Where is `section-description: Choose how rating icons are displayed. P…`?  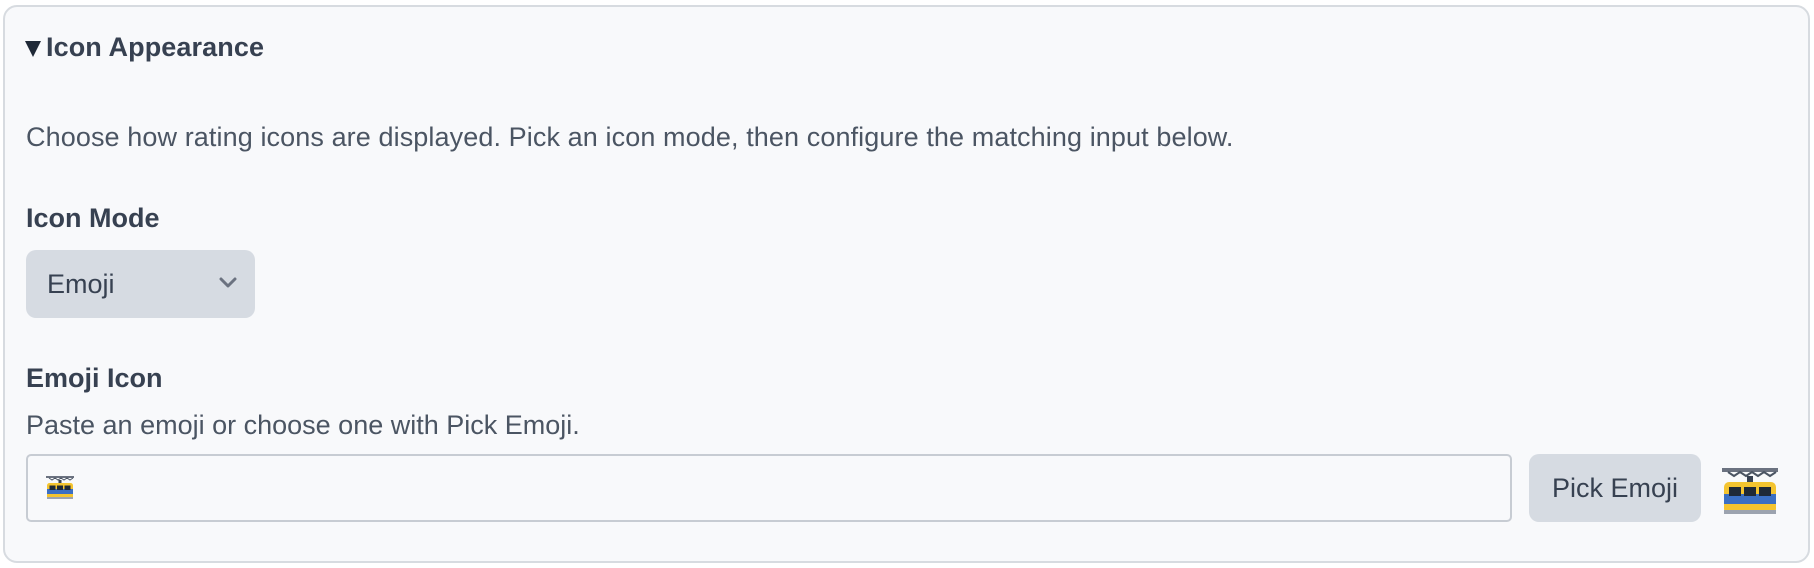 section-description: Choose how rating icons are displayed. P… is located at coordinates (630, 137).